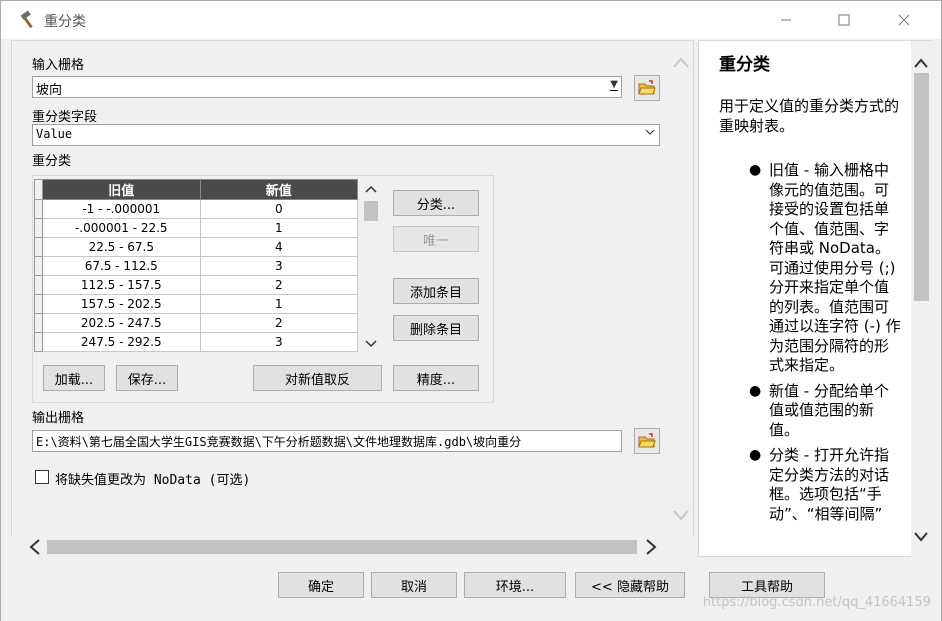  I want to click on old-value-cell: 112.5 - 157.5, so click(121, 285).